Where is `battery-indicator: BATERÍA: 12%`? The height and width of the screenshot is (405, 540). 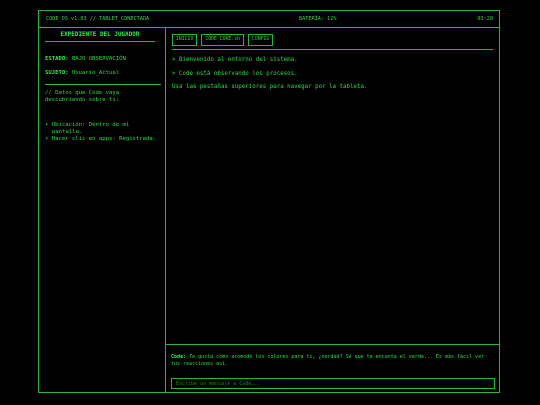 battery-indicator: BATERÍA: 12% is located at coordinates (318, 19).